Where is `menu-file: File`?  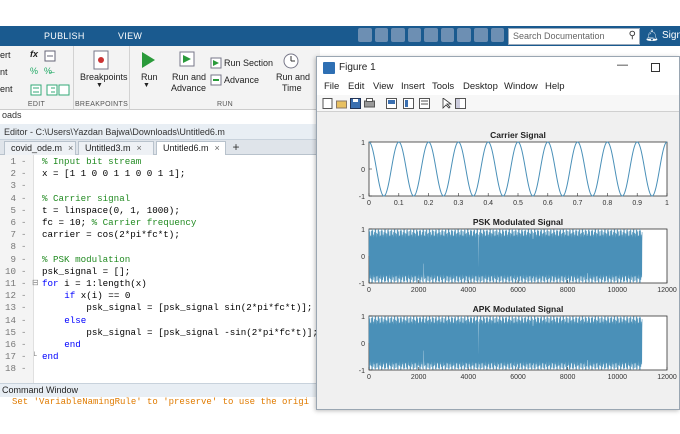 menu-file: File is located at coordinates (331, 86).